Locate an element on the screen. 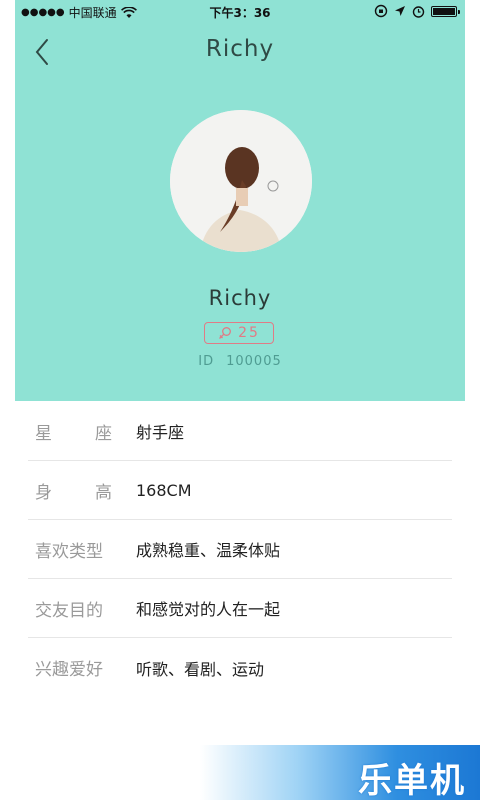 Image resolution: width=480 pixels, height=802 pixels. avatar-photo is located at coordinates (241, 181).